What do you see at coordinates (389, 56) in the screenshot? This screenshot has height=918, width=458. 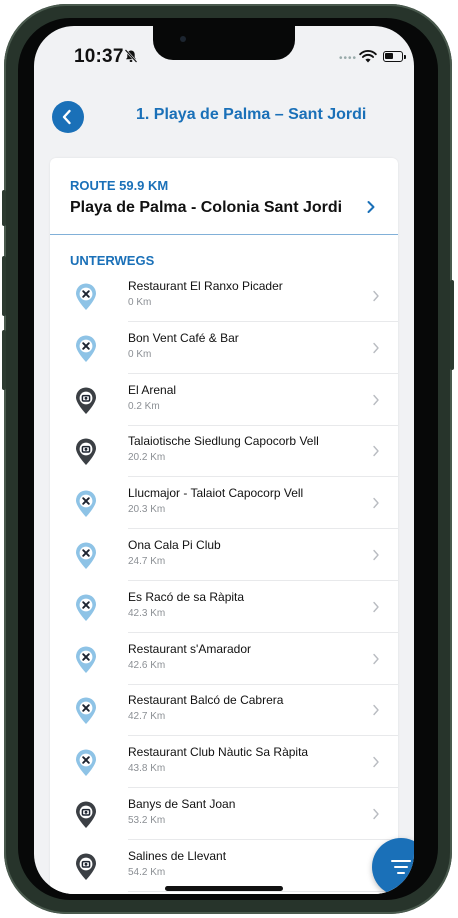 I see `battery-level` at bounding box center [389, 56].